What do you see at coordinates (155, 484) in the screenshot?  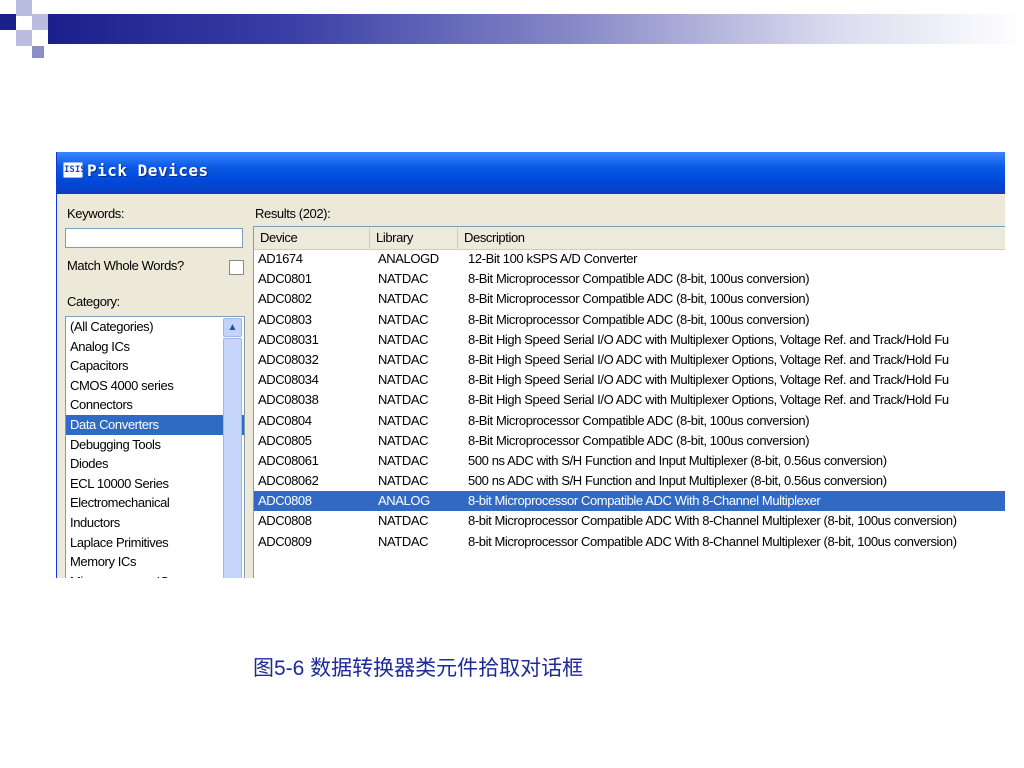 I see `category-item: ECL 10000 Series` at bounding box center [155, 484].